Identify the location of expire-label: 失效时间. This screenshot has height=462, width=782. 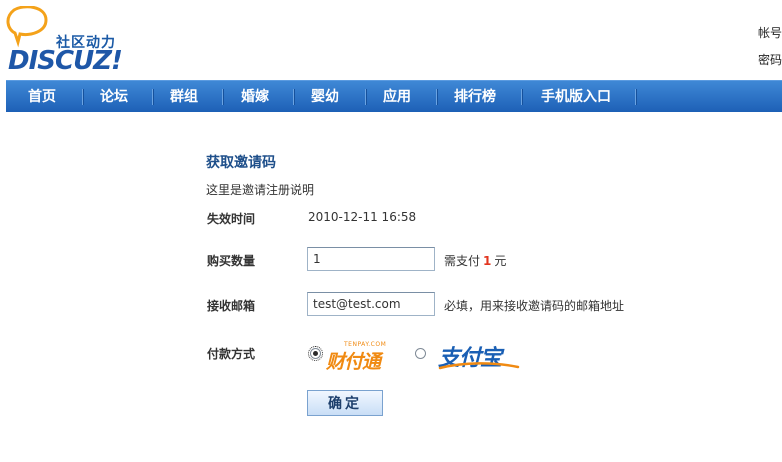
(231, 219).